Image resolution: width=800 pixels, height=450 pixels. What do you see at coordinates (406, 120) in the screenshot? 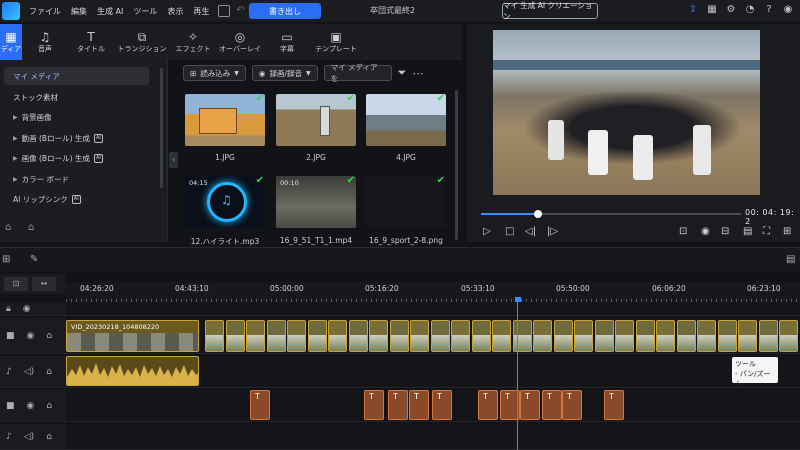
I see `media-thumb-3: ✔` at bounding box center [406, 120].